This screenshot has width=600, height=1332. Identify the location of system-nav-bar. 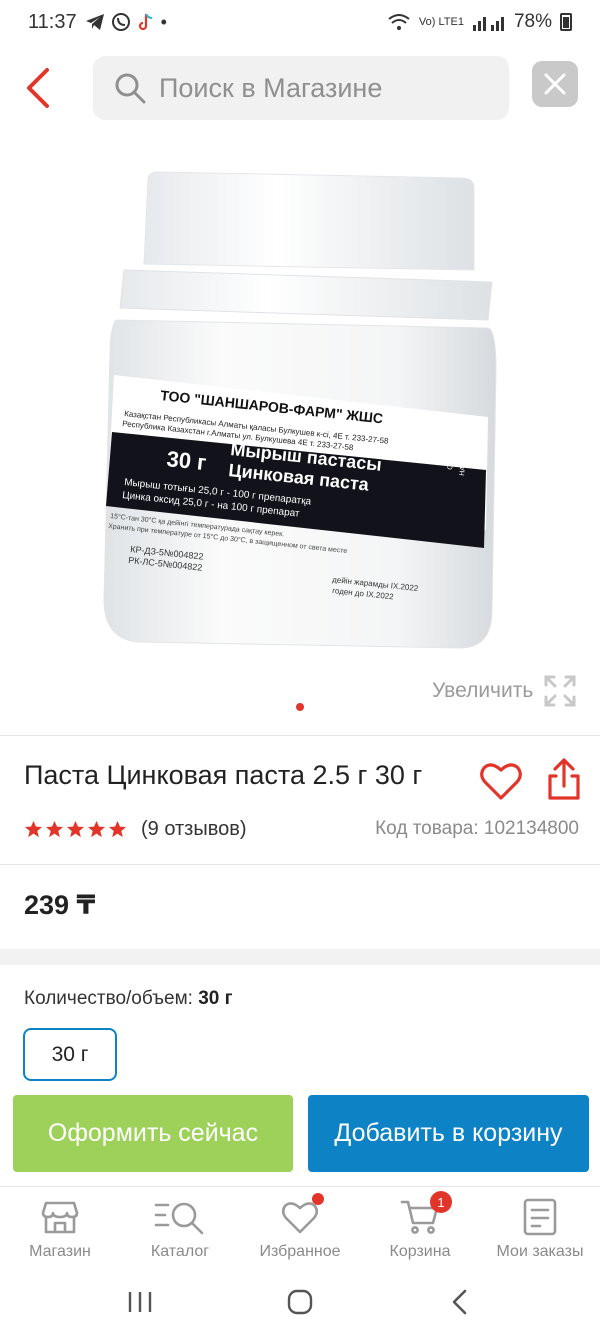
(300, 1302).